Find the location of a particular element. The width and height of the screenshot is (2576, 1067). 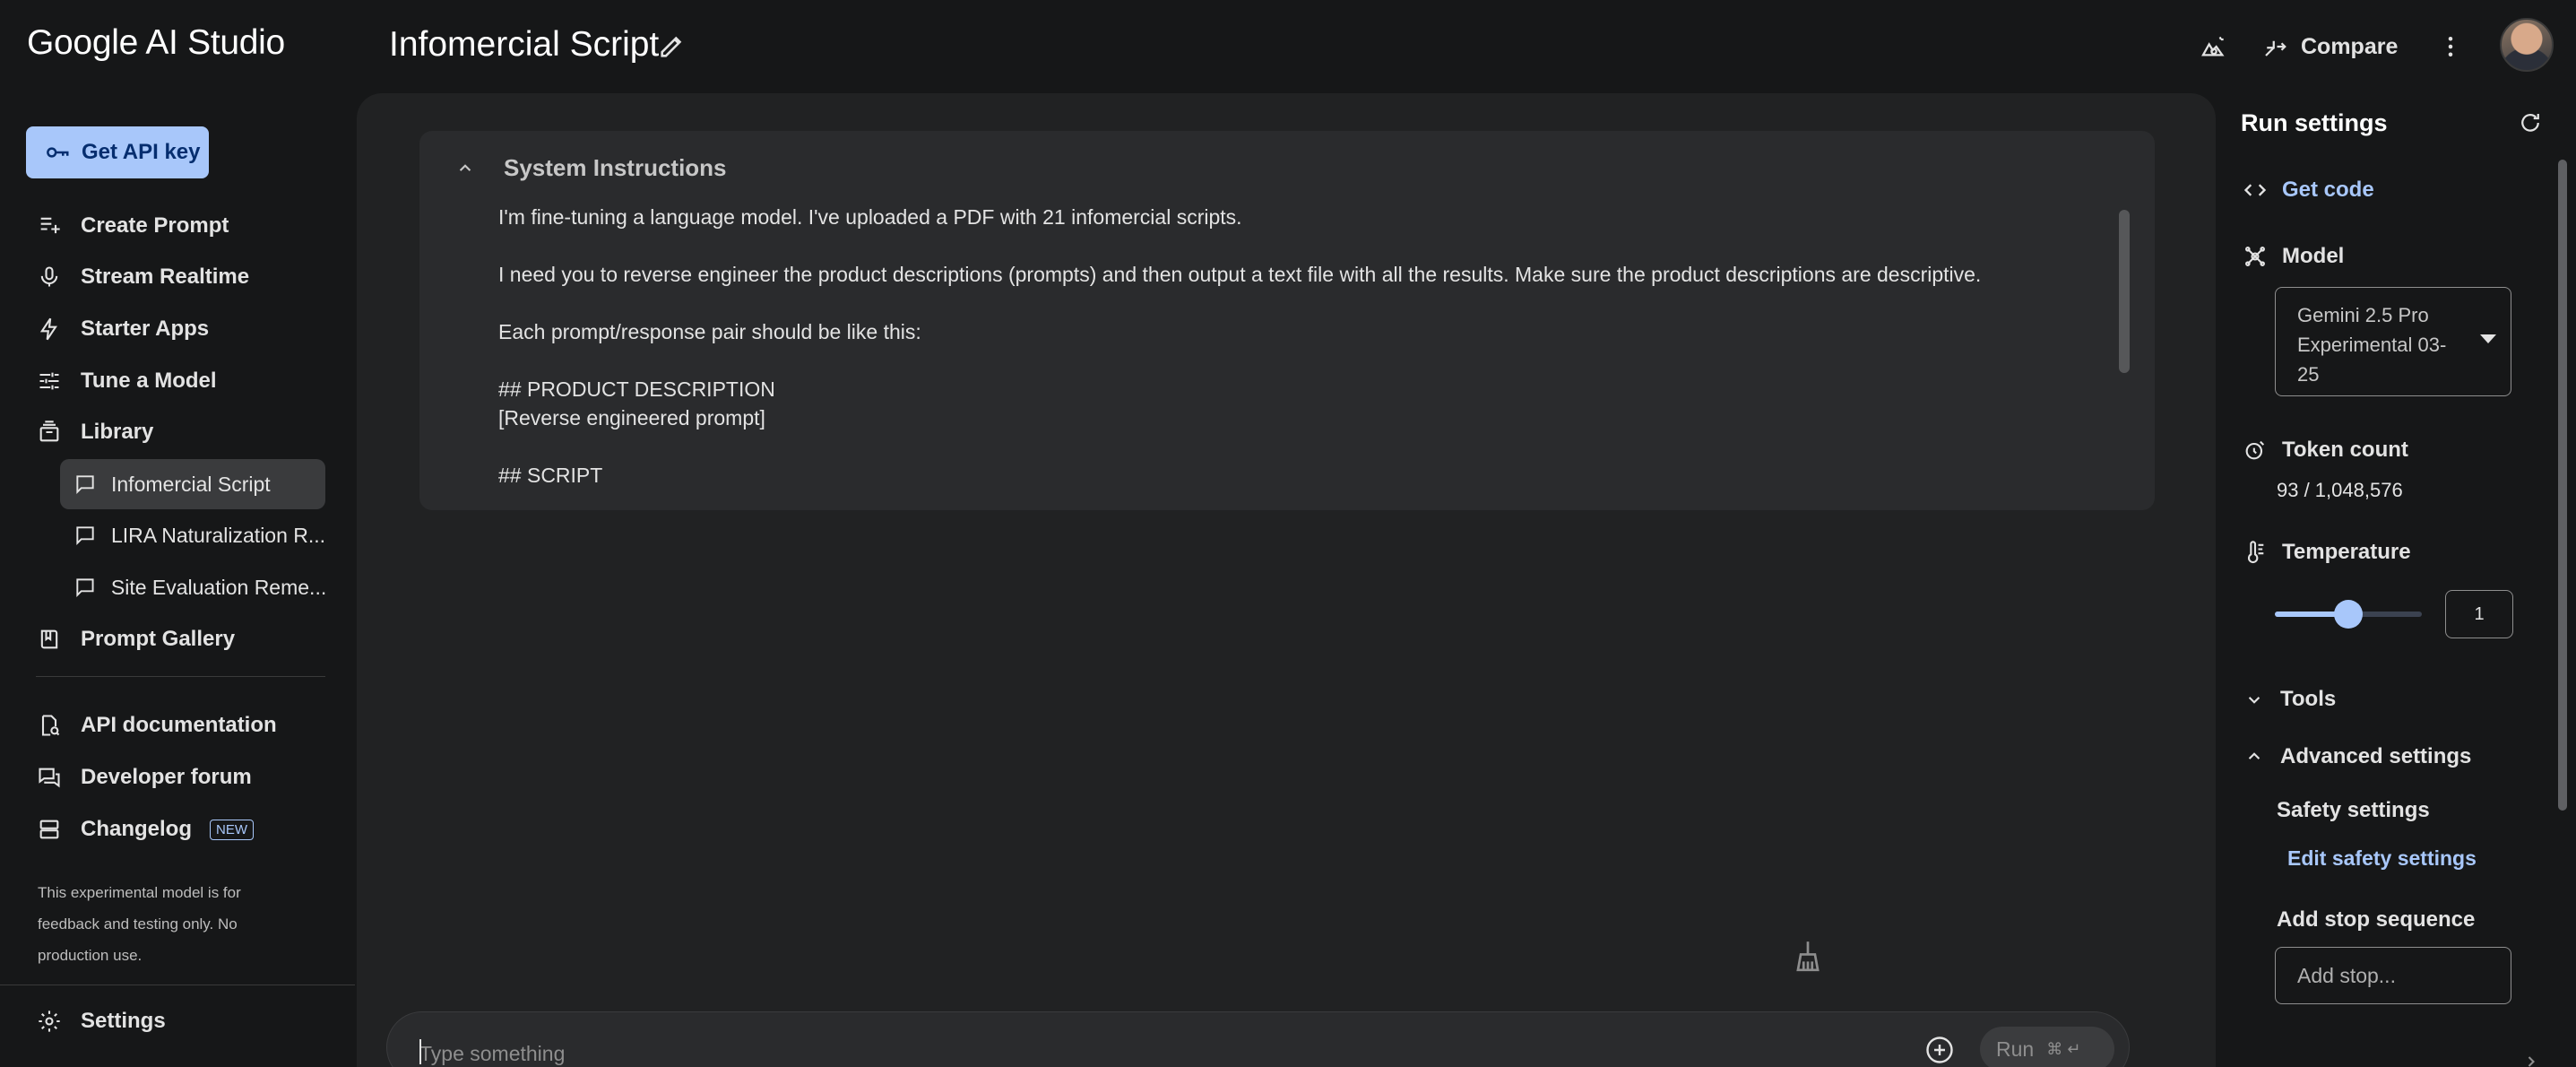

run-label: Run is located at coordinates (2015, 1049).